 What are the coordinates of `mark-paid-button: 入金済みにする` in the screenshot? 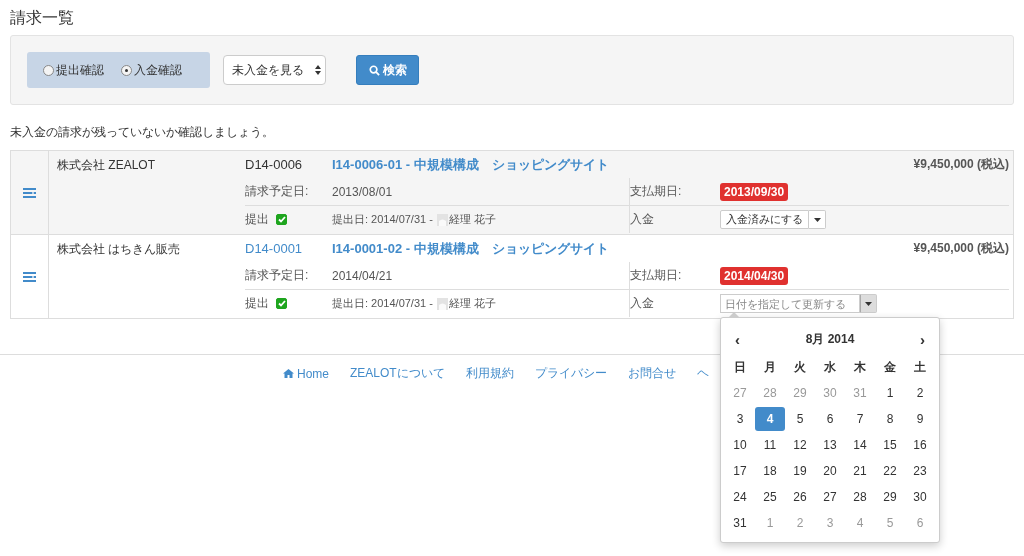 It's located at (764, 219).